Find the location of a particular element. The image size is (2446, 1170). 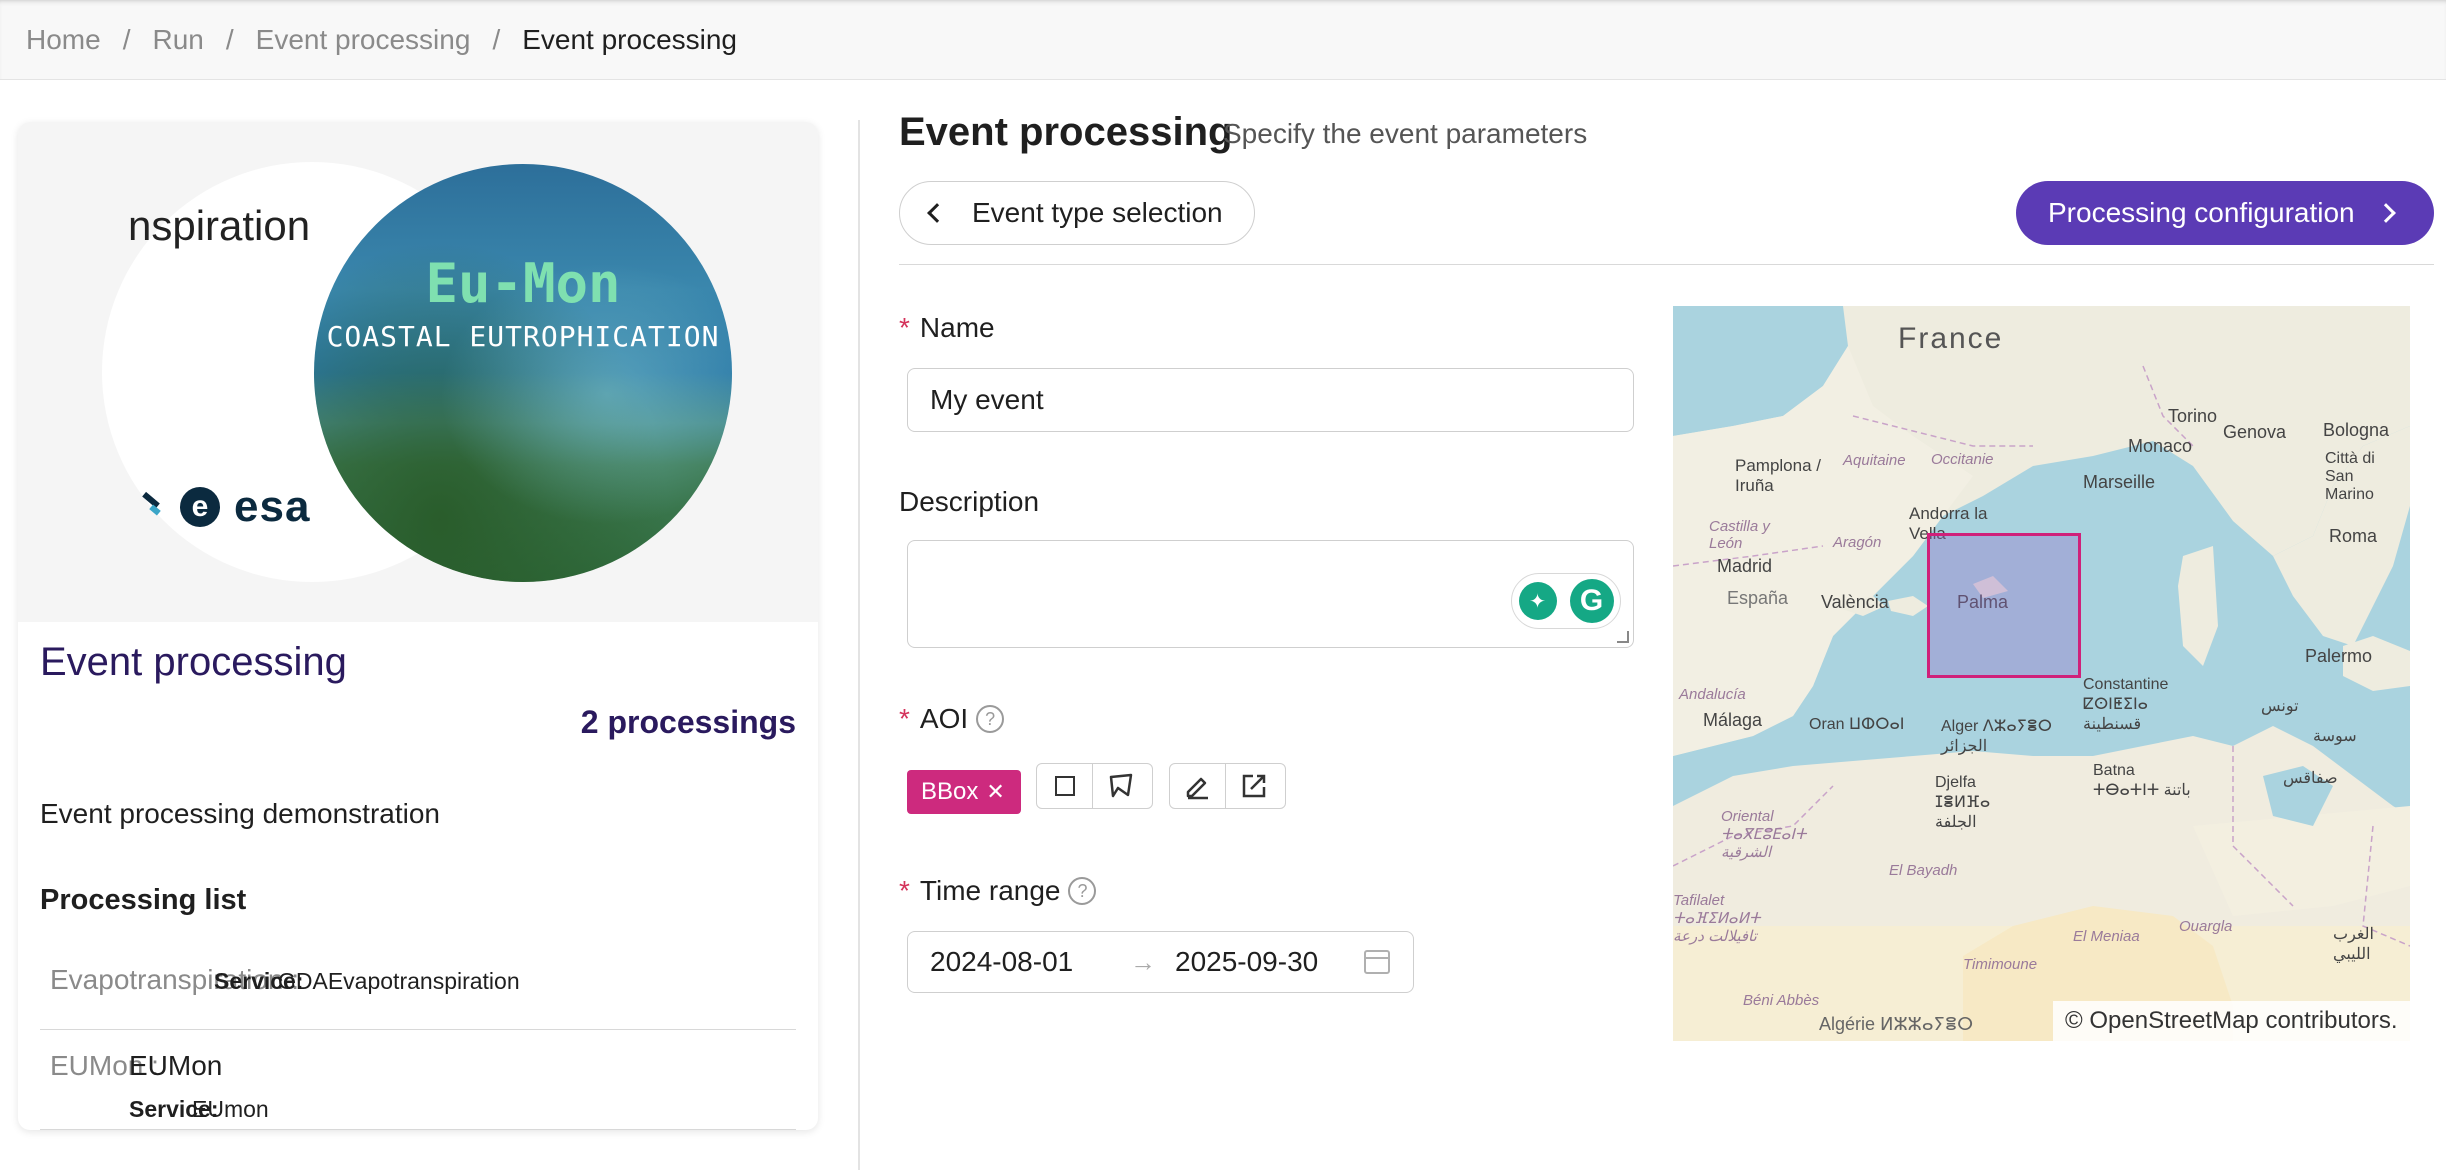

aoi-edit-tools is located at coordinates (1227, 786).